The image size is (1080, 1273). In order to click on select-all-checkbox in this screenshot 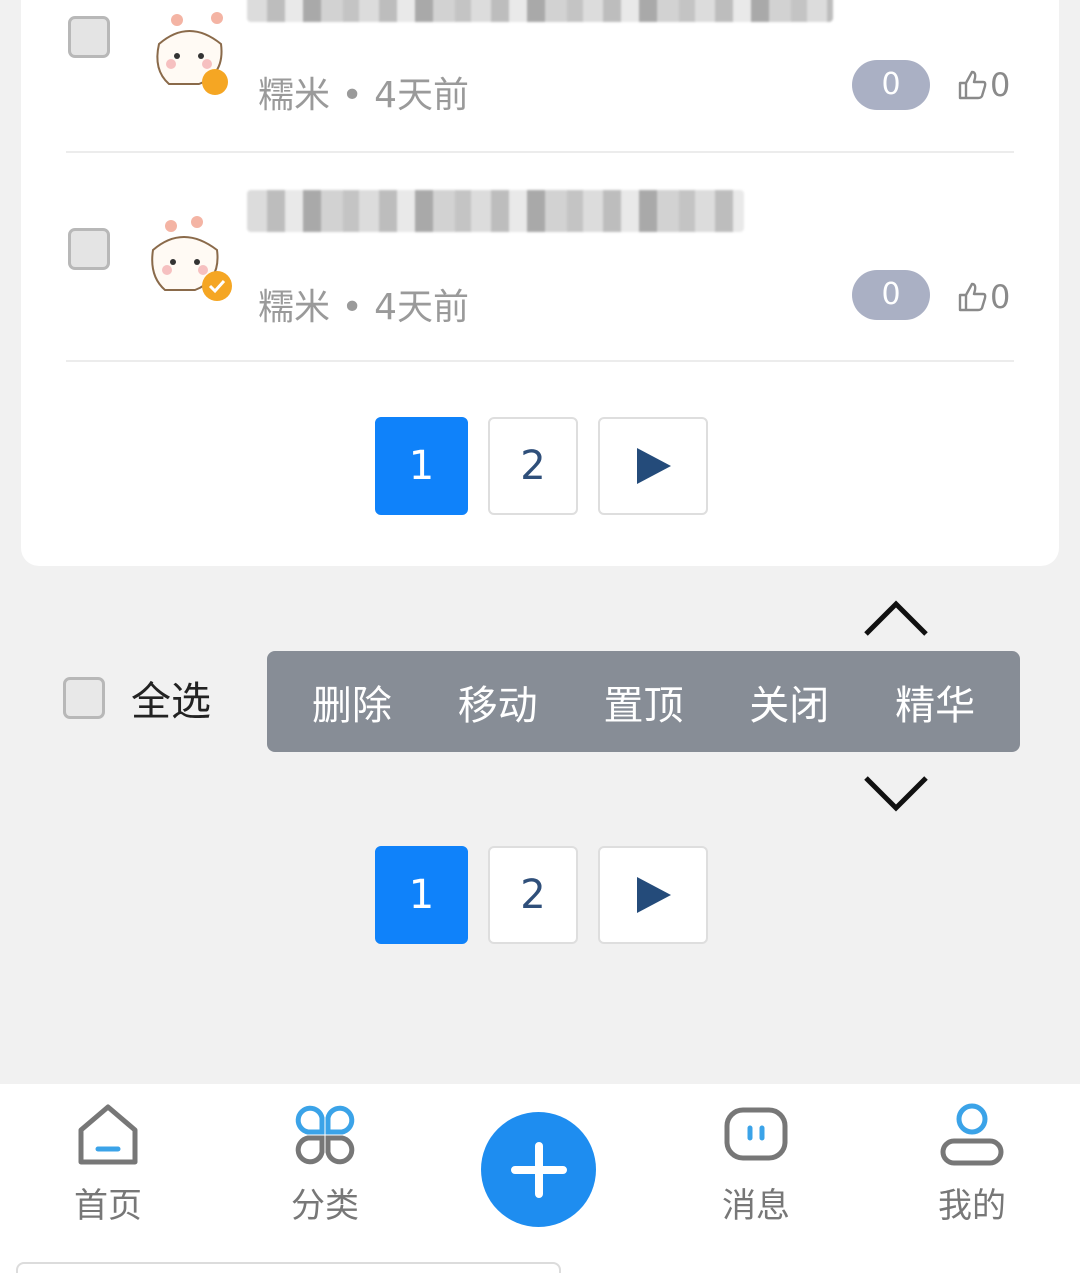, I will do `click(84, 698)`.